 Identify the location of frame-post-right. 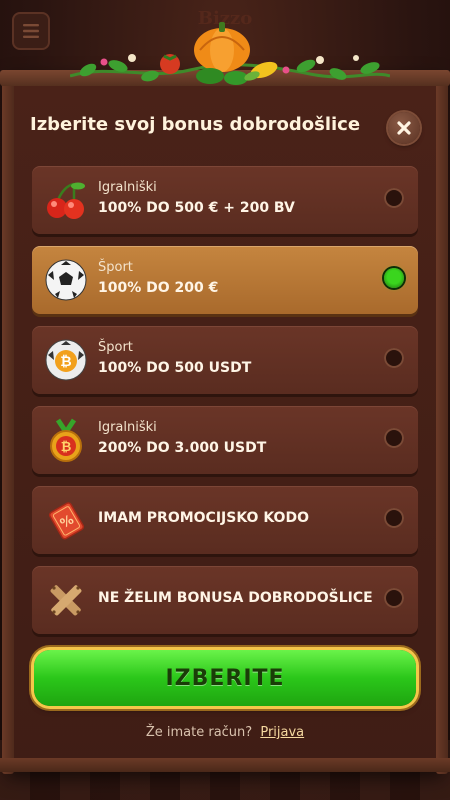
(442, 422).